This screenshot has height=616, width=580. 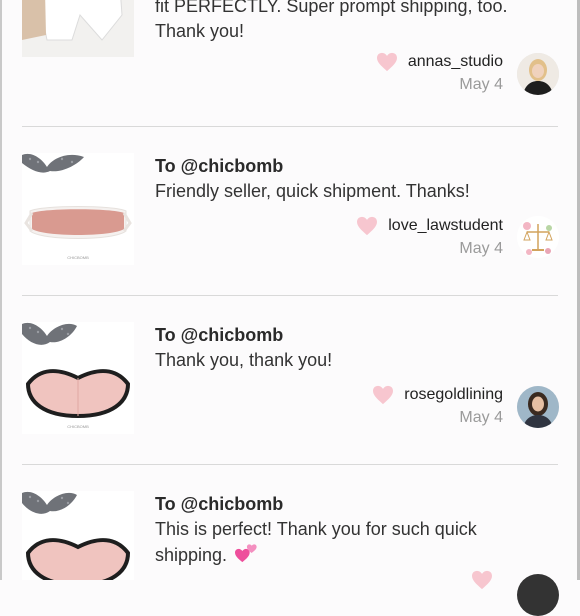 What do you see at coordinates (246, 553) in the screenshot?
I see `two-hearts-emoji` at bounding box center [246, 553].